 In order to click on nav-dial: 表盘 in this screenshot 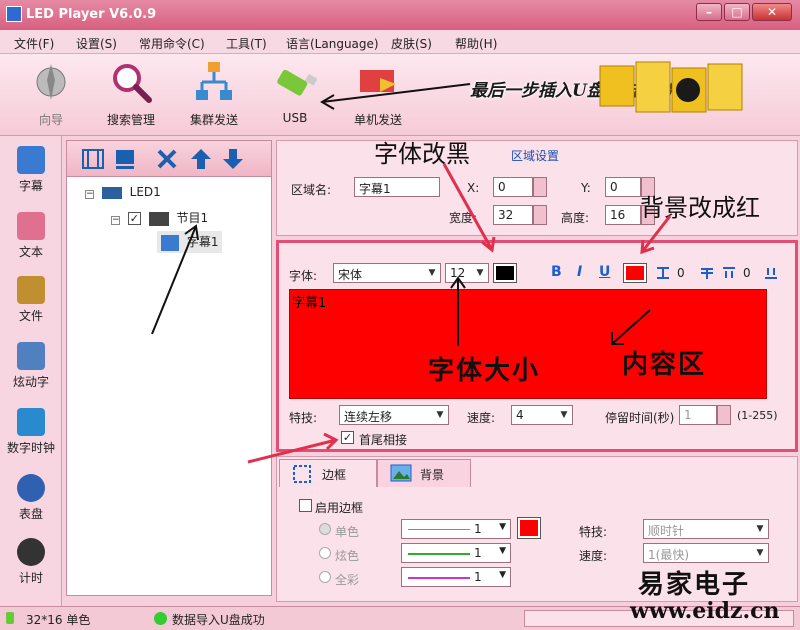, I will do `click(31, 498)`.